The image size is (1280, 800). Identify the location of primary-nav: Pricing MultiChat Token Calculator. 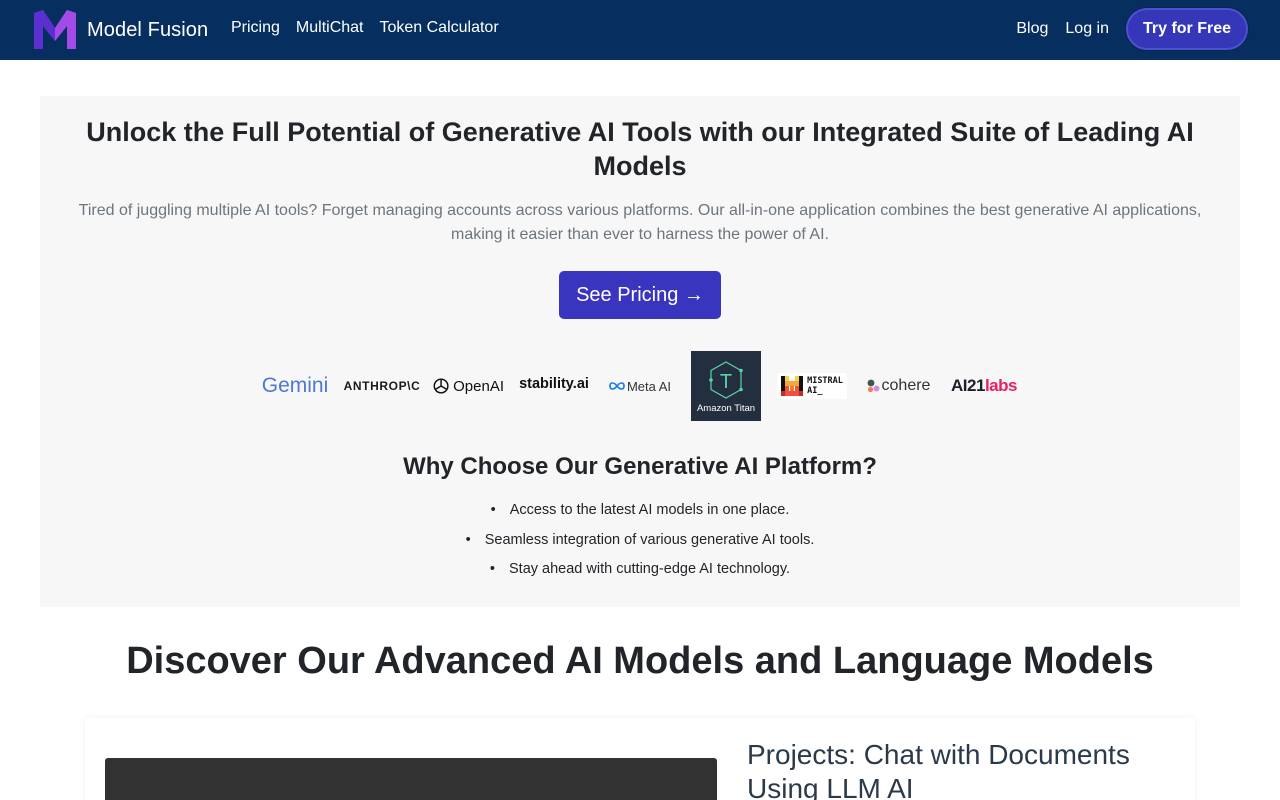
(373, 28).